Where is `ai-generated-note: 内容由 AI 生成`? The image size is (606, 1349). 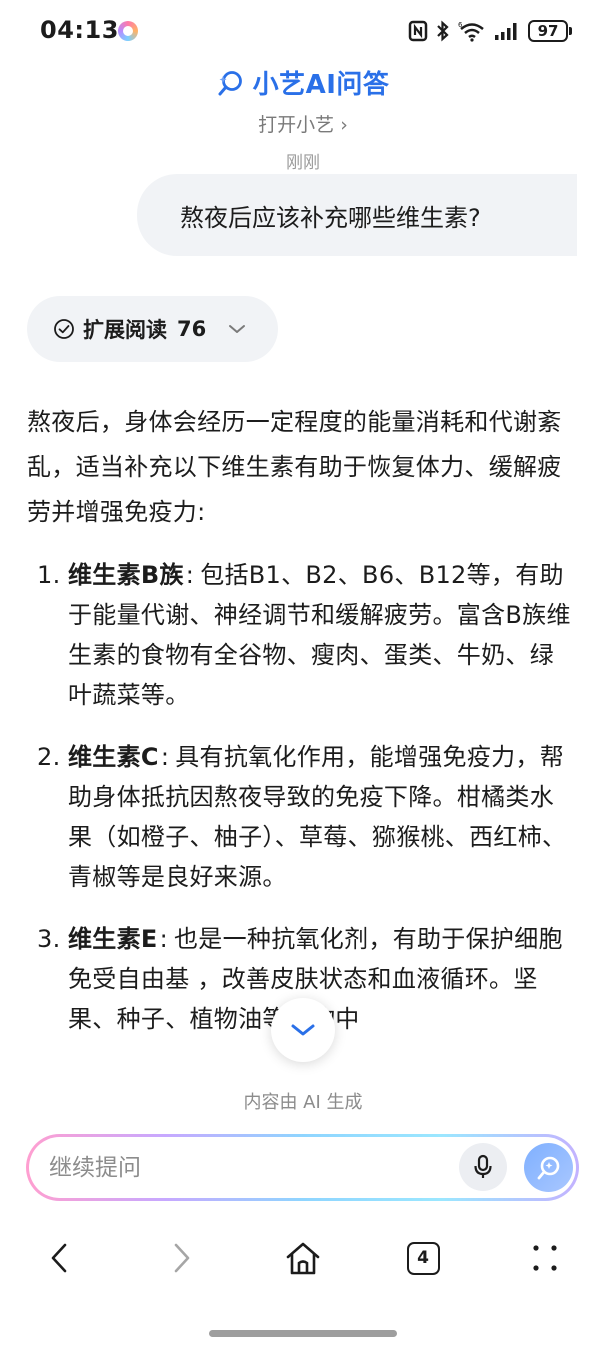
ai-generated-note: 内容由 AI 生成 is located at coordinates (303, 1102).